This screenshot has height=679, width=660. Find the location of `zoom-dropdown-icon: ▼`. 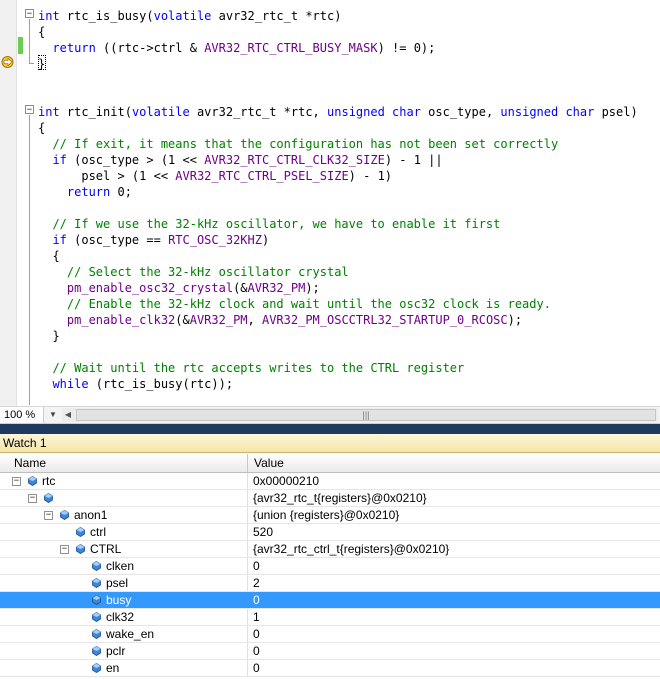

zoom-dropdown-icon: ▼ is located at coordinates (53, 415).